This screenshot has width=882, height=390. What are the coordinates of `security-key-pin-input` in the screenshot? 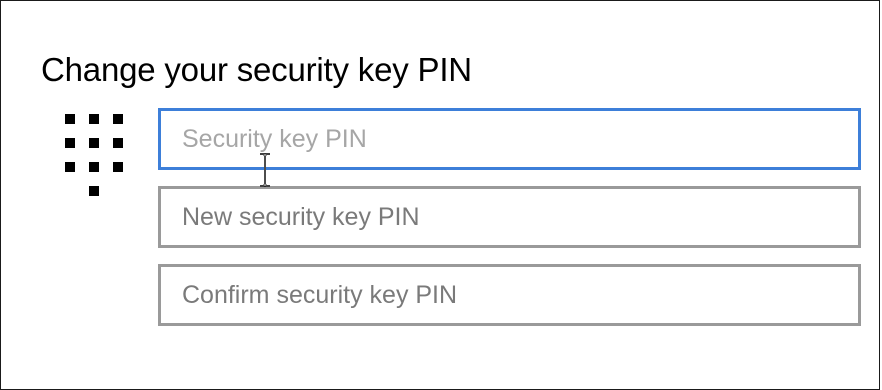 It's located at (509, 139).